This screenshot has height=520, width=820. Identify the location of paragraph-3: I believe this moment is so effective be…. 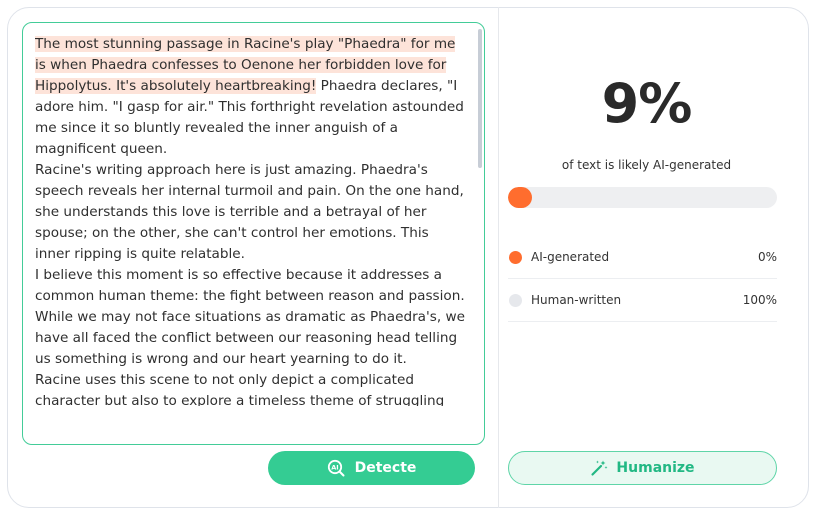
(250, 317).